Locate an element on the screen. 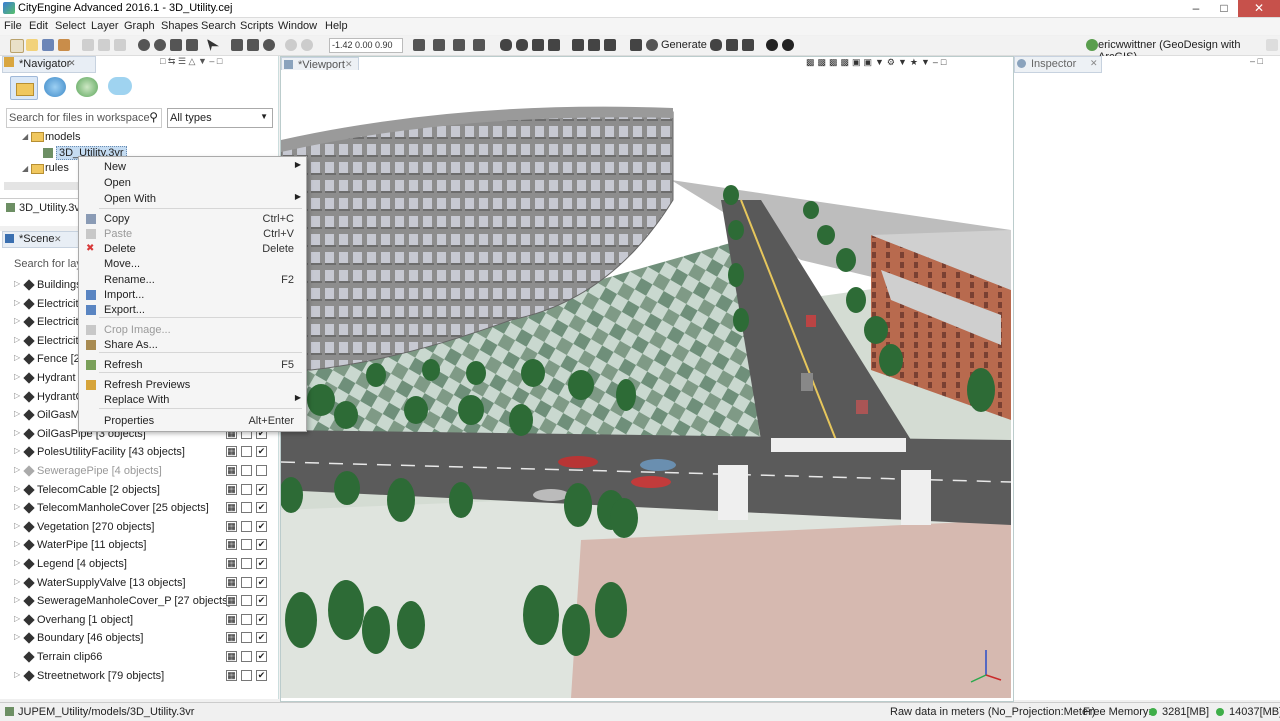 Image resolution: width=1280 pixels, height=721 pixels. cleanup-icon is located at coordinates (732, 45).